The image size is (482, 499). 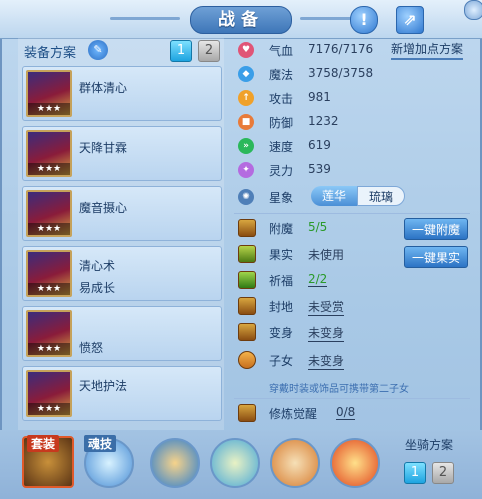 What do you see at coordinates (91, 348) in the screenshot?
I see `equip-name: 愤怒` at bounding box center [91, 348].